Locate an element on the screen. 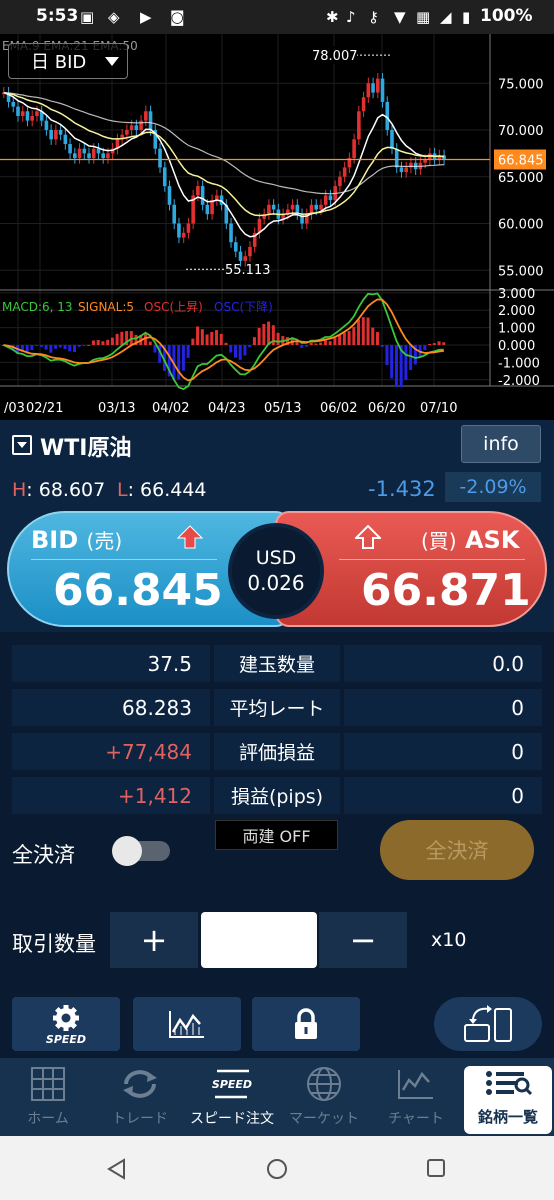 Image resolution: width=554 pixels, height=1200 pixels. tab-trade: トレード is located at coordinates (140, 1097).